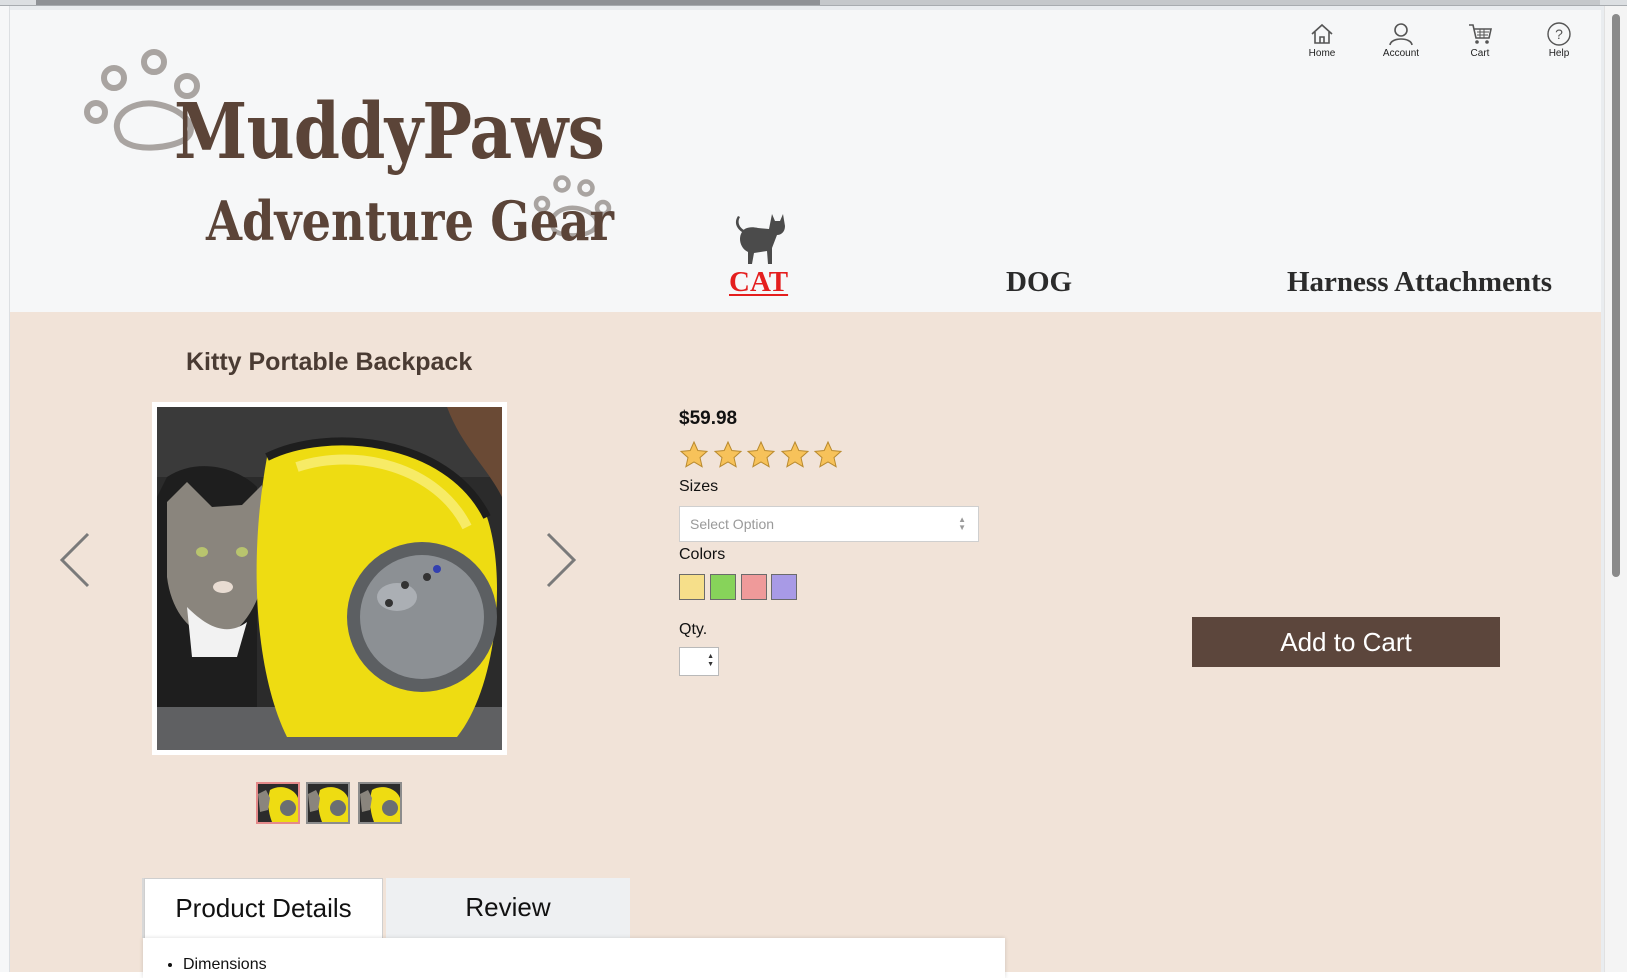 Image resolution: width=1627 pixels, height=978 pixels. I want to click on product-title: Kitty Portable Backpack, so click(329, 362).